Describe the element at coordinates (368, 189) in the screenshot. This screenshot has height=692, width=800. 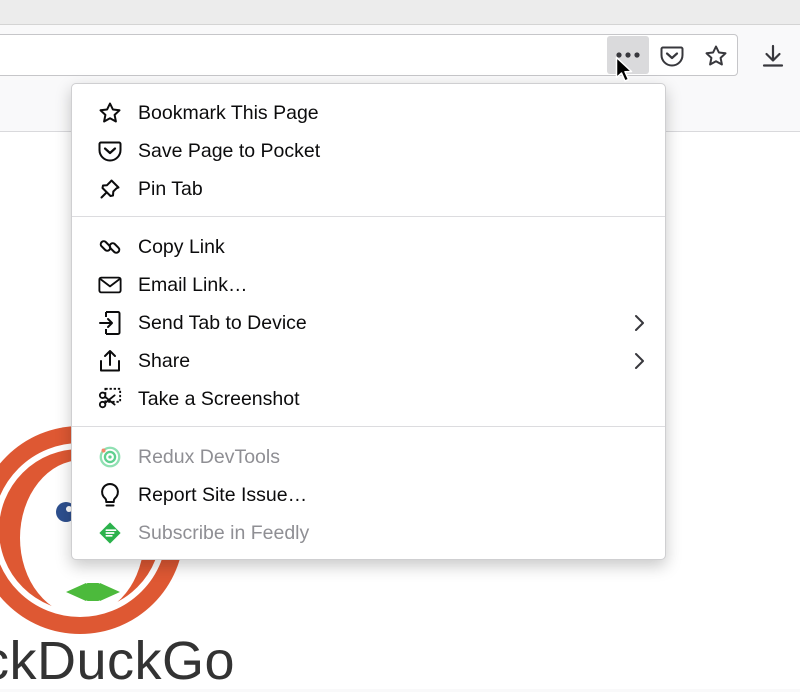
I see `menu-item-pin-tab: Pin Tab` at that location.